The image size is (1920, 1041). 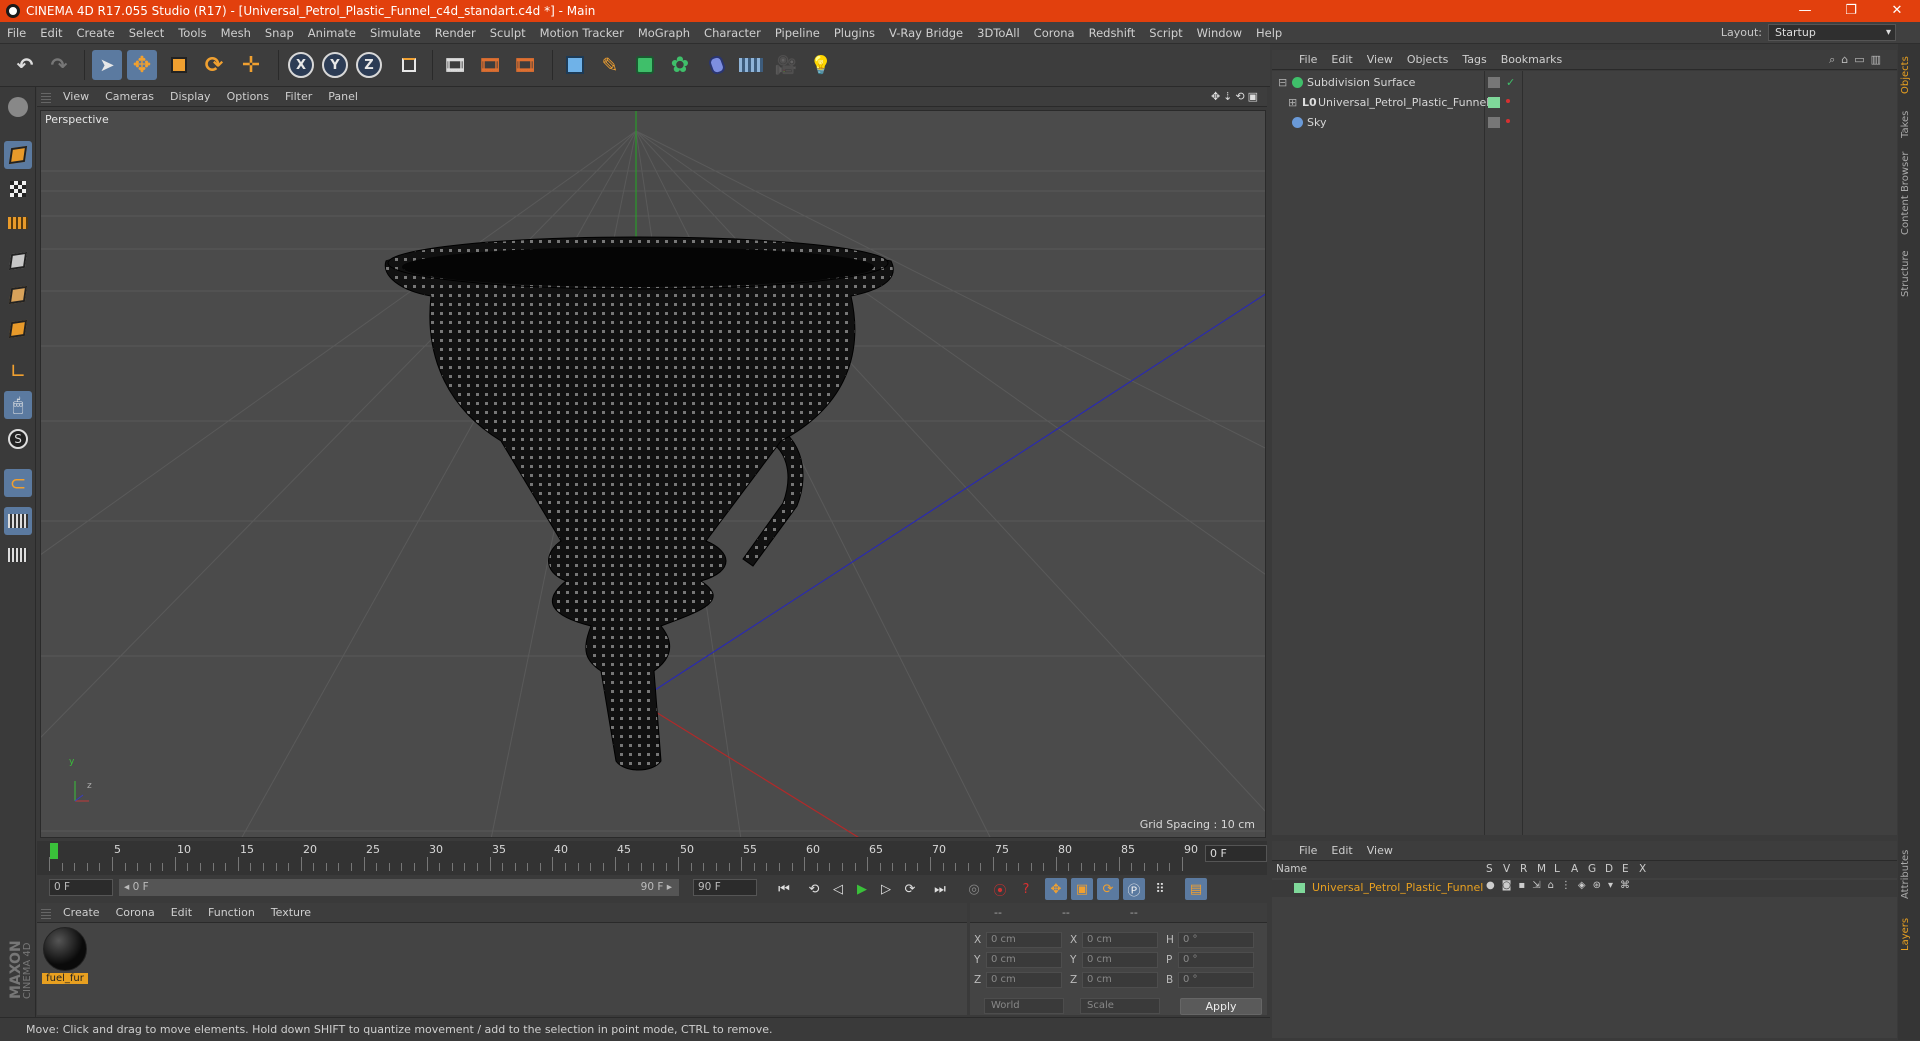 I want to click on menu-mesh: Mesh, so click(x=236, y=33).